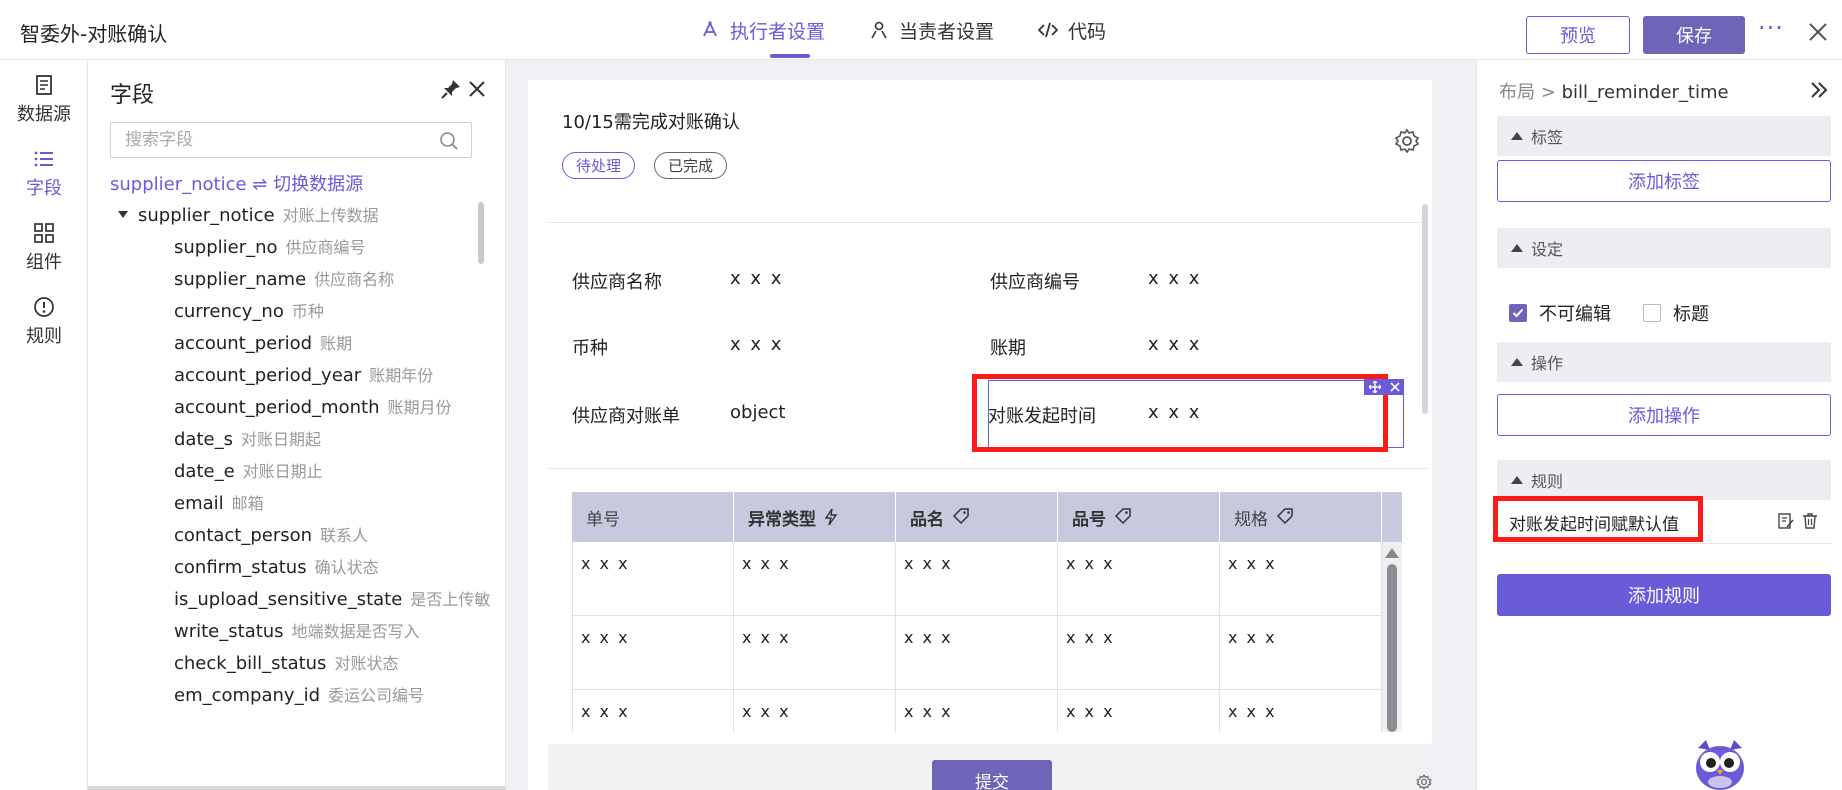 Image resolution: width=1842 pixels, height=790 pixels. Describe the element at coordinates (248, 470) in the screenshot. I see `field-item: date_e 对账日期止` at that location.